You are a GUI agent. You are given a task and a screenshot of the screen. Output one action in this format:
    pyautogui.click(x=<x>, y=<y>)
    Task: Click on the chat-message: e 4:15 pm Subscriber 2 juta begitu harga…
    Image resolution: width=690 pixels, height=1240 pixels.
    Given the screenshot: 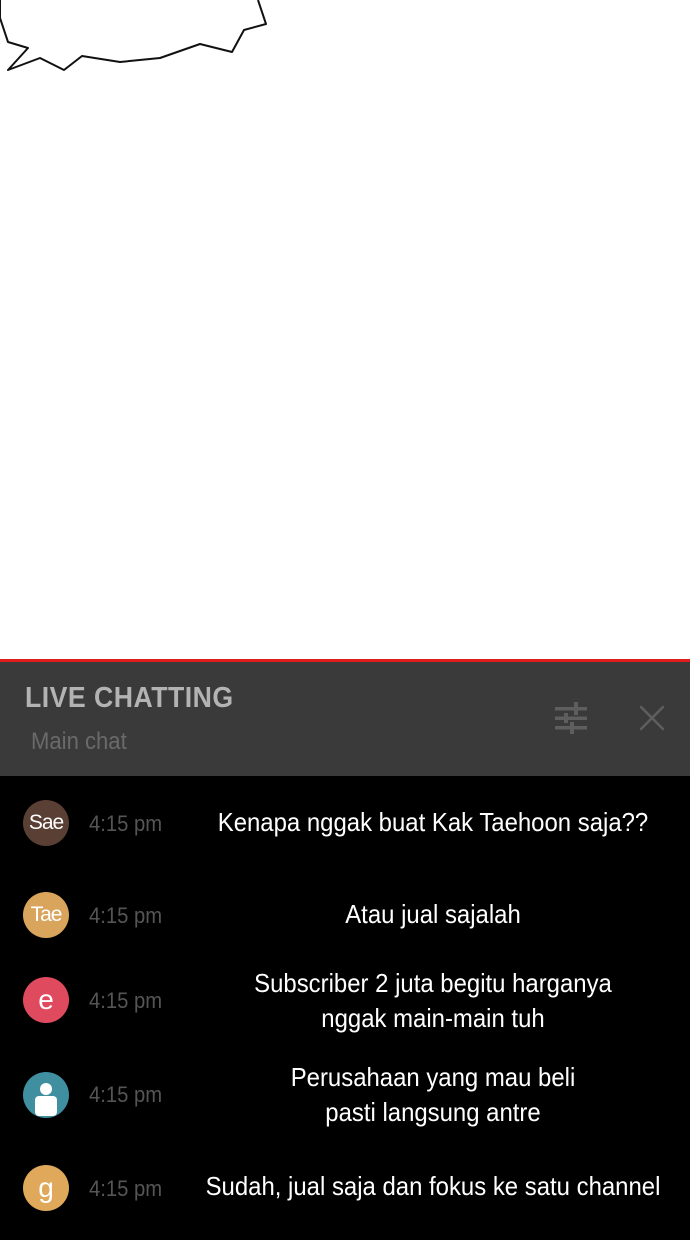 What is the action you would take?
    pyautogui.click(x=345, y=1004)
    